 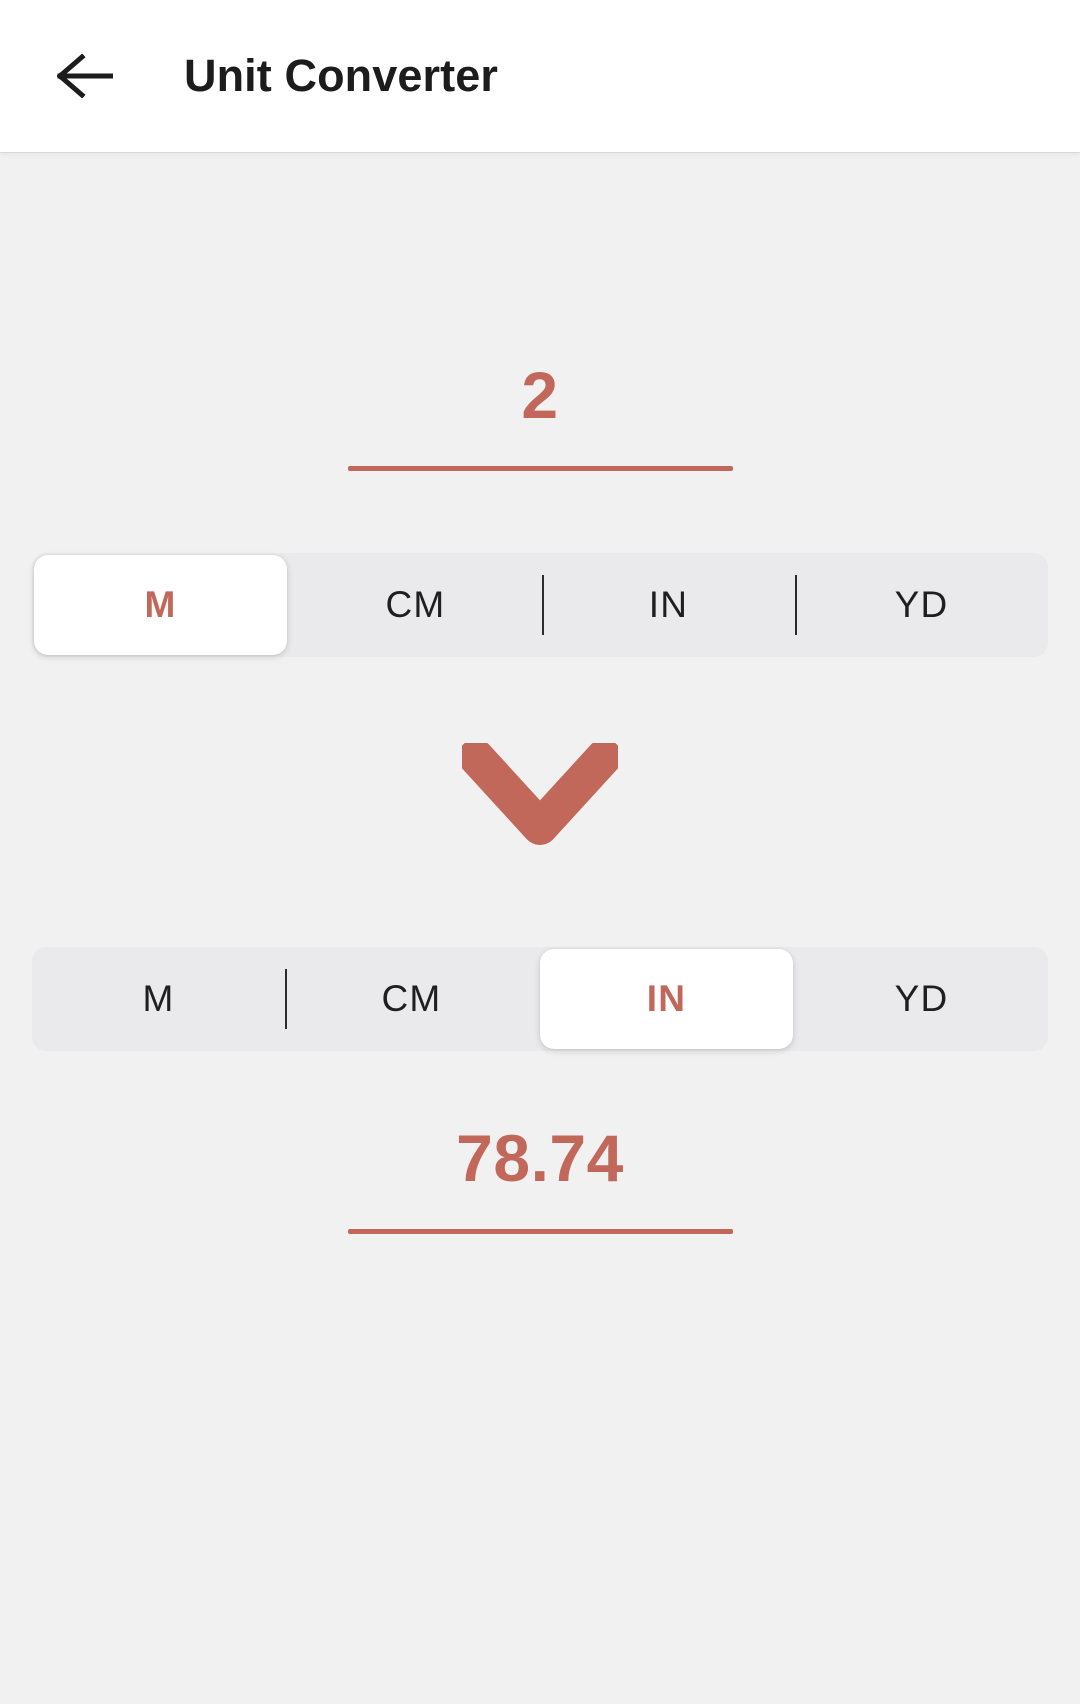 What do you see at coordinates (415, 605) in the screenshot?
I see `from-unit-option-cm: CM` at bounding box center [415, 605].